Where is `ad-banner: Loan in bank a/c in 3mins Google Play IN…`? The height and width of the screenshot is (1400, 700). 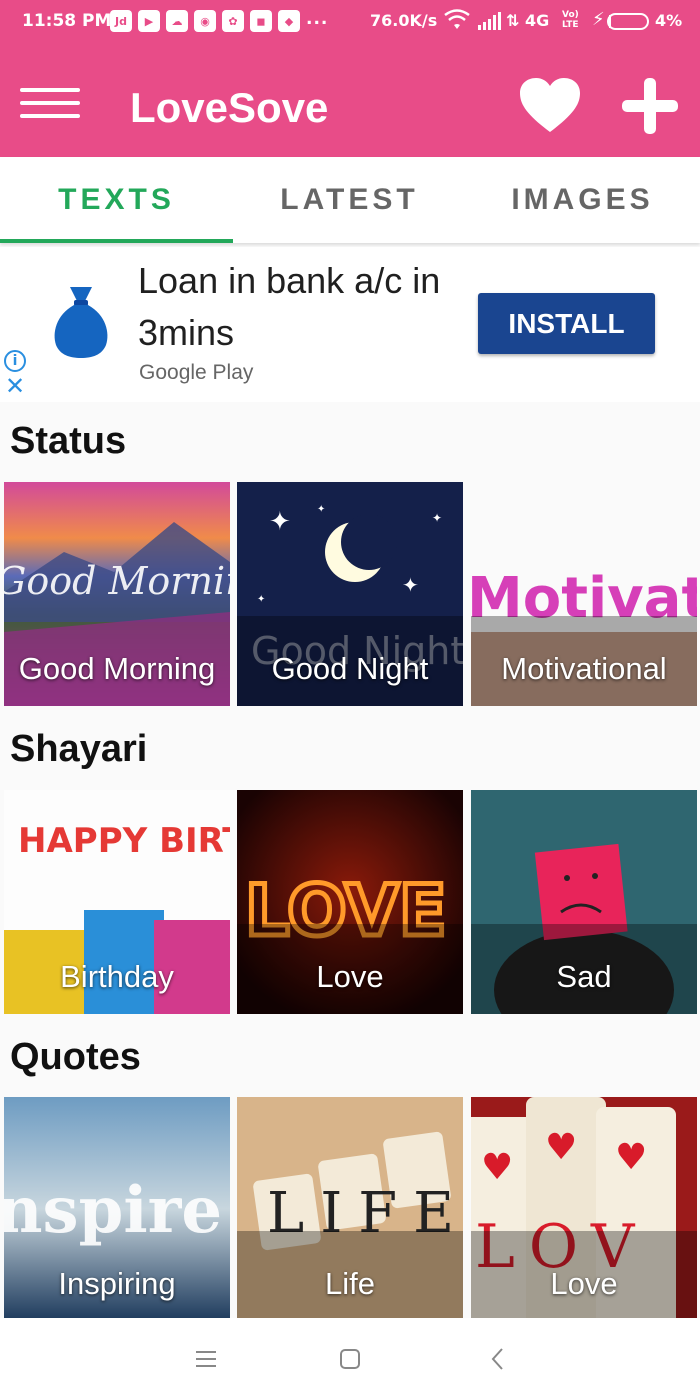 ad-banner: Loan in bank a/c in 3mins Google Play IN… is located at coordinates (350, 324).